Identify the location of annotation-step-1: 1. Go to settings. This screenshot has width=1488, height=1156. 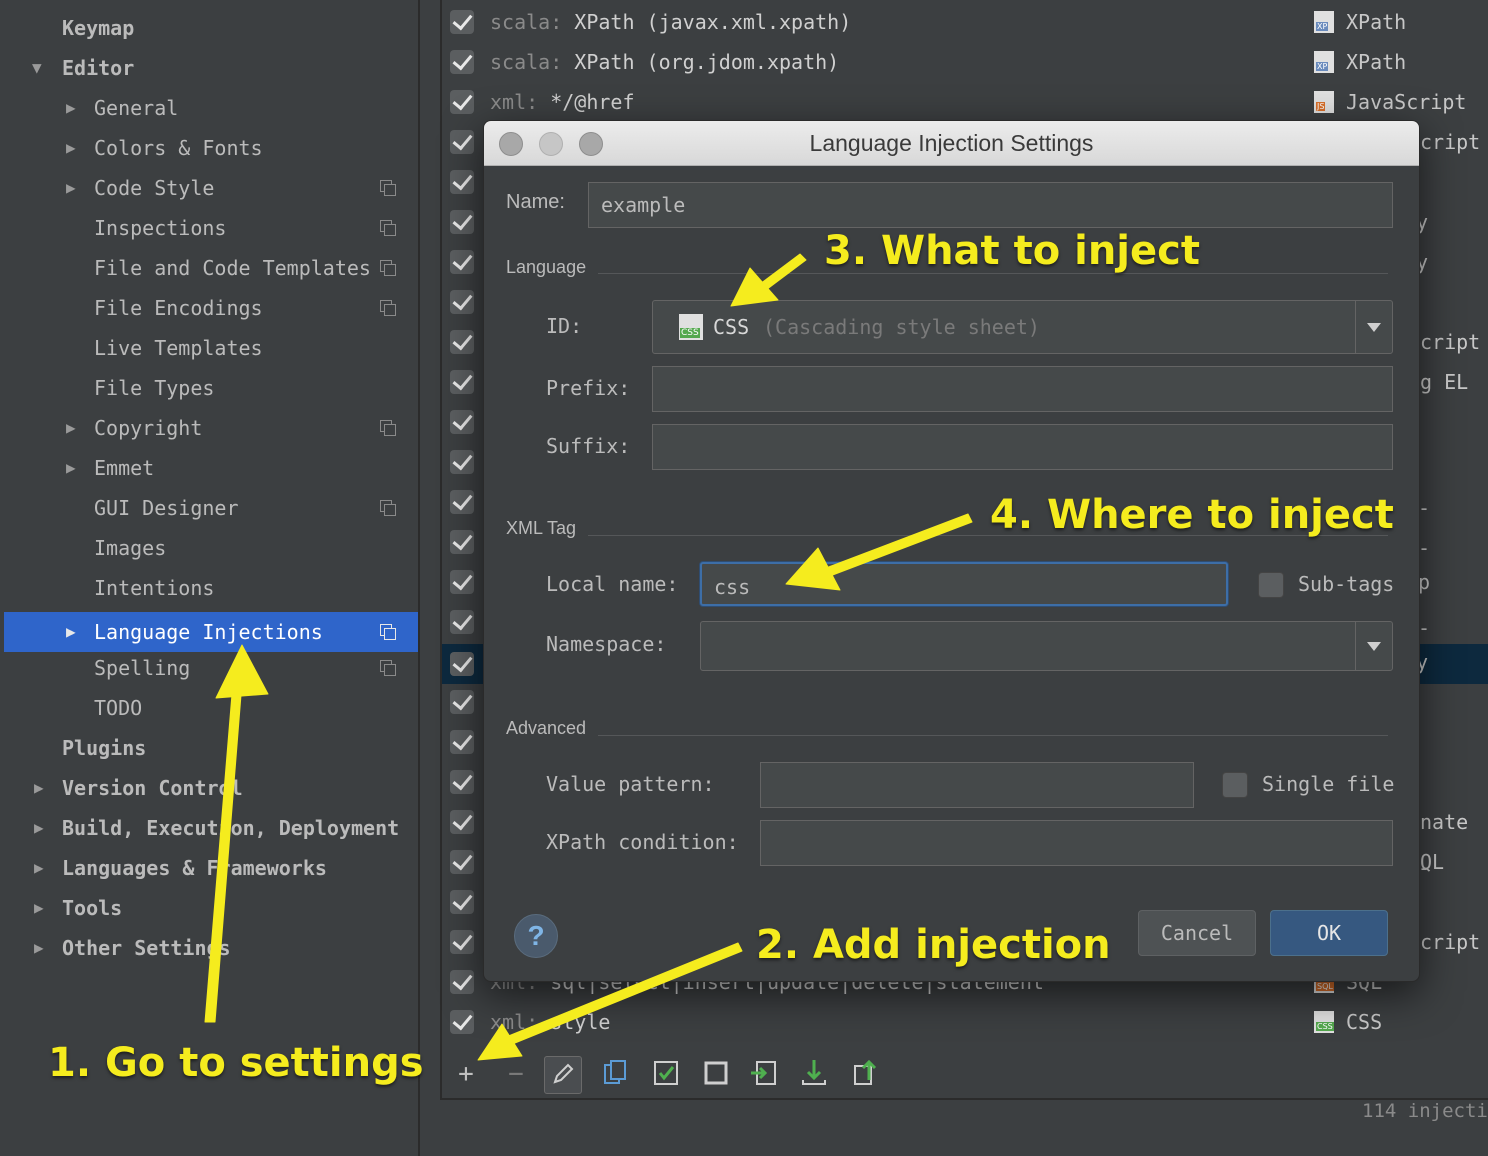
(236, 1063).